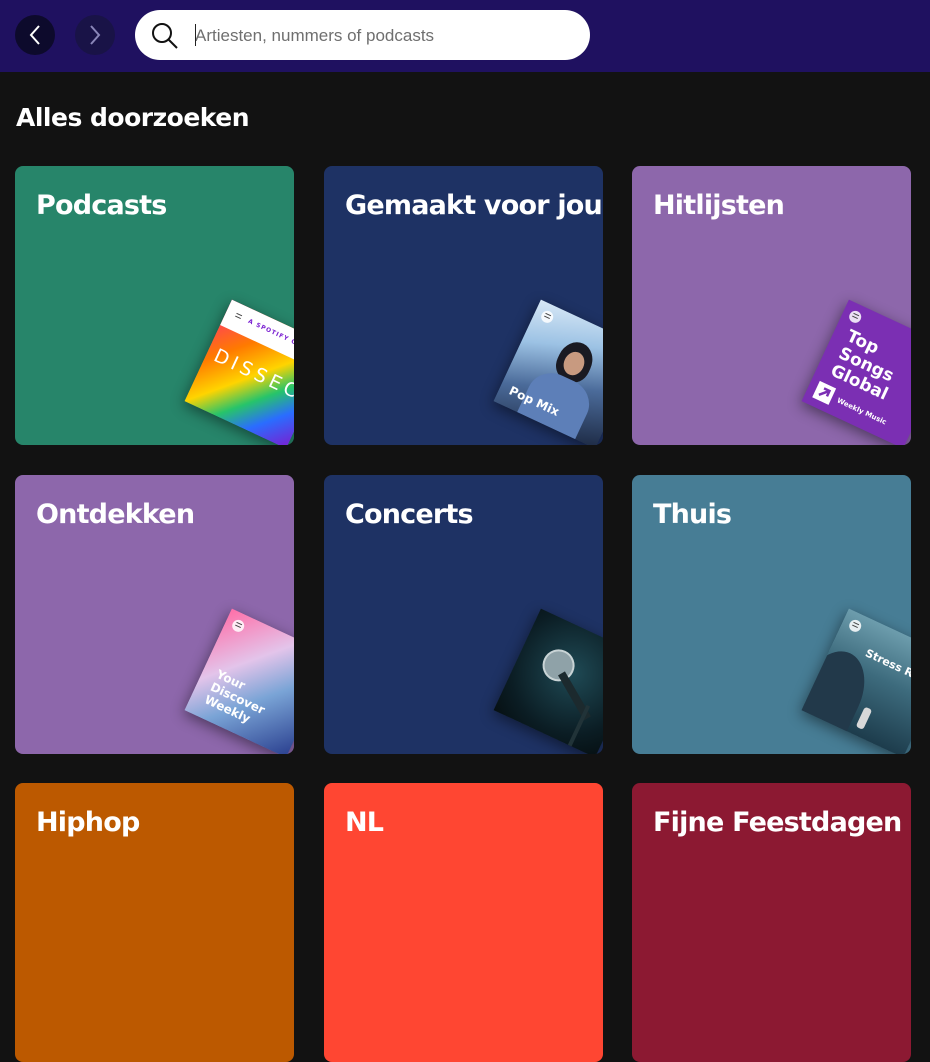 Image resolution: width=930 pixels, height=1062 pixels. Describe the element at coordinates (856, 681) in the screenshot. I see `cover-art-stress-relief: Stress Relief` at that location.